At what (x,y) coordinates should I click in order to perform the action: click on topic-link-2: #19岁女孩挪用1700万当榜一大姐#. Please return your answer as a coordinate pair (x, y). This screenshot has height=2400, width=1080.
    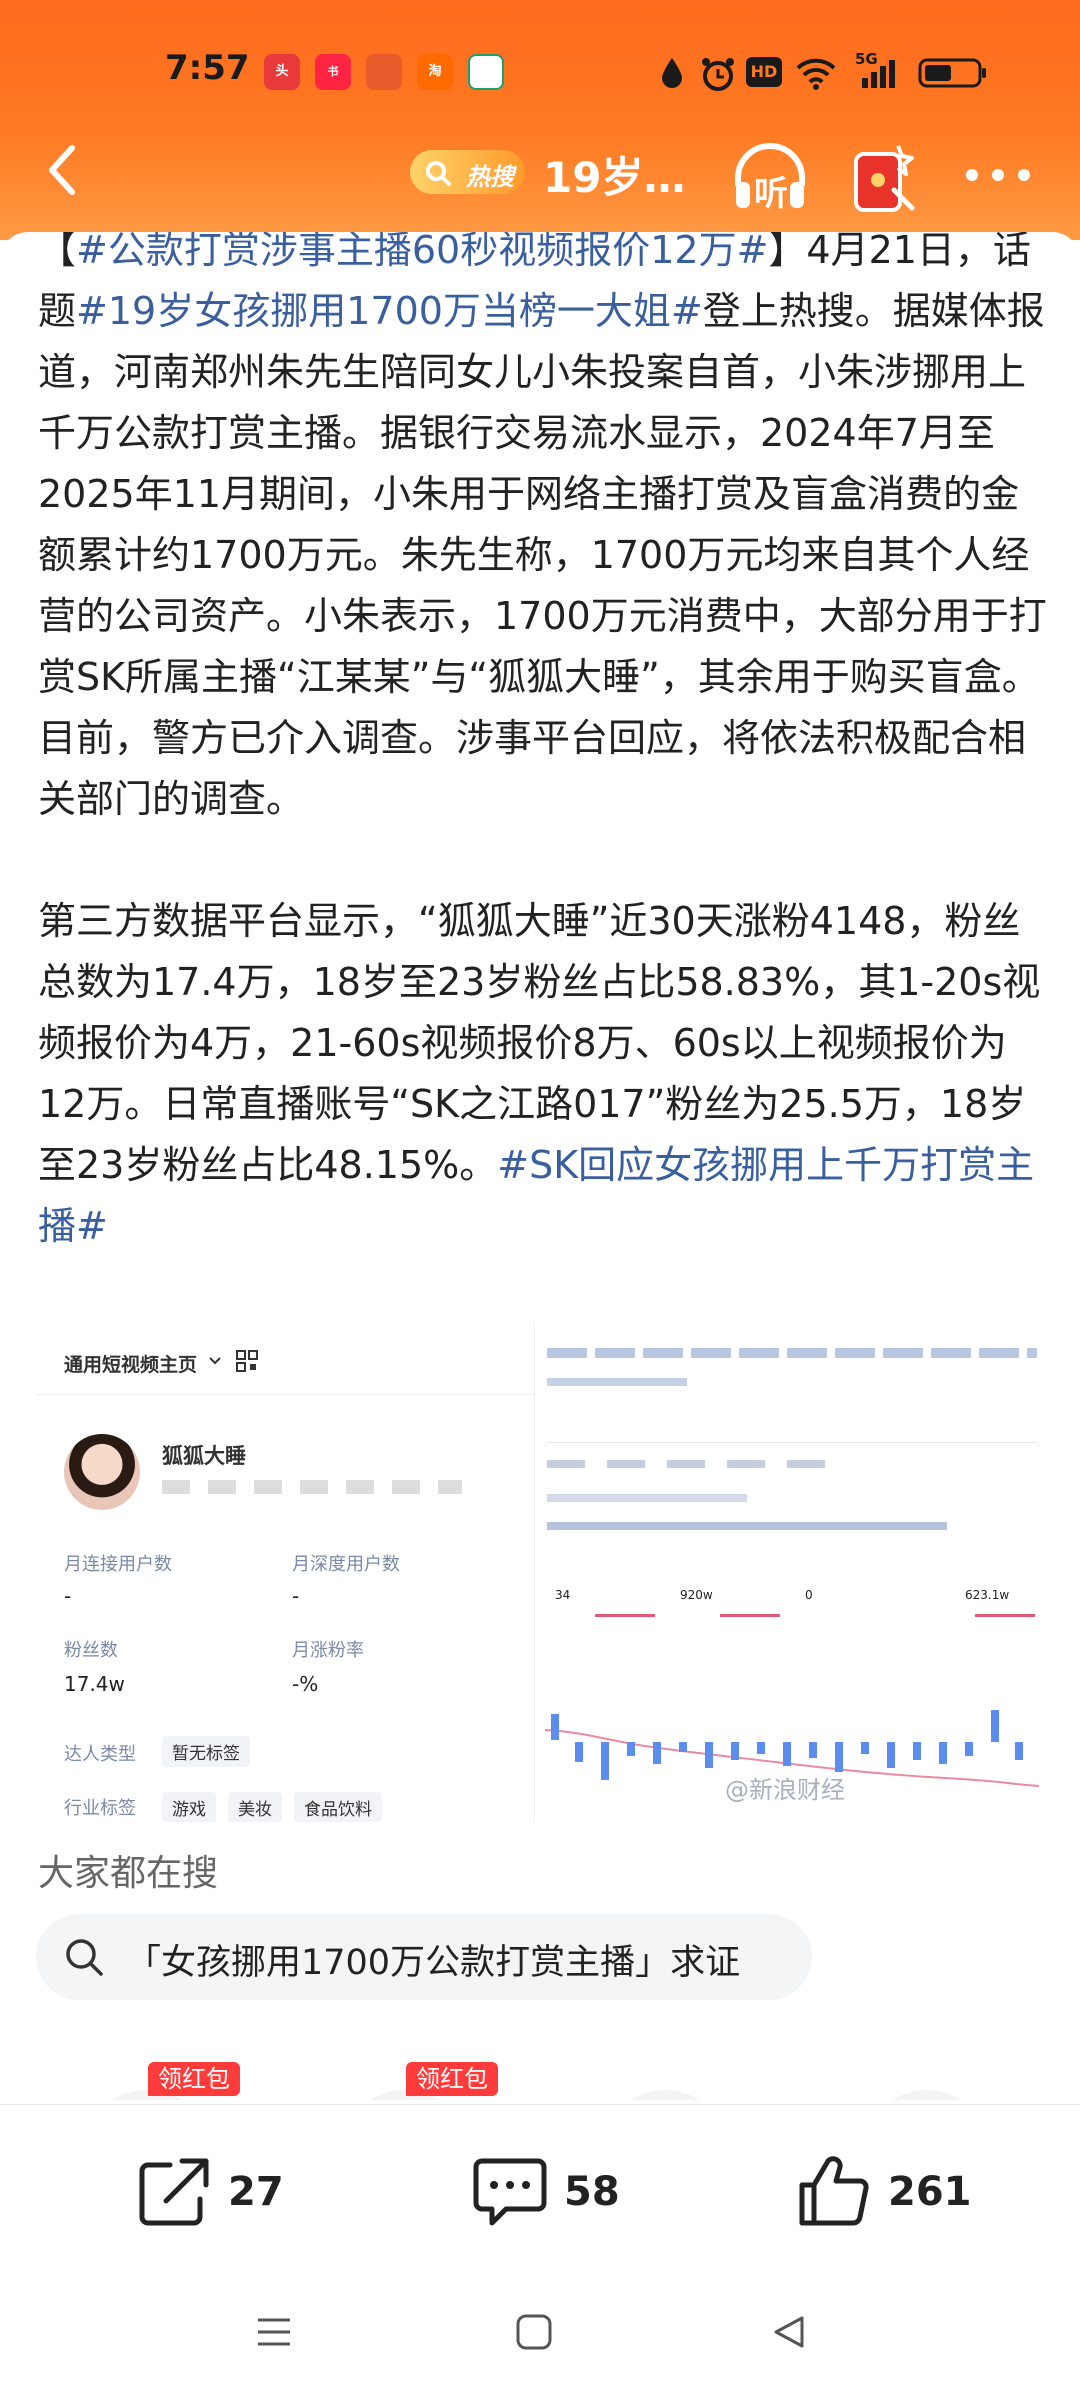
    Looking at the image, I should click on (389, 311).